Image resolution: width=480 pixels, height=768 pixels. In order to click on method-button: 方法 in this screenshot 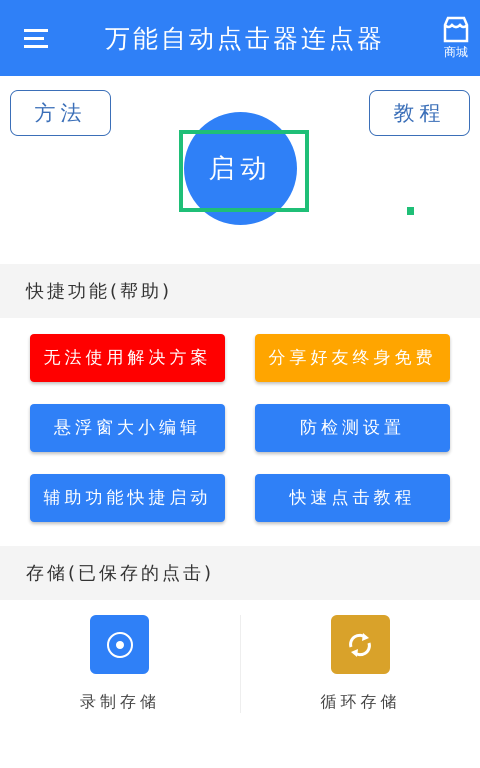, I will do `click(60, 113)`.